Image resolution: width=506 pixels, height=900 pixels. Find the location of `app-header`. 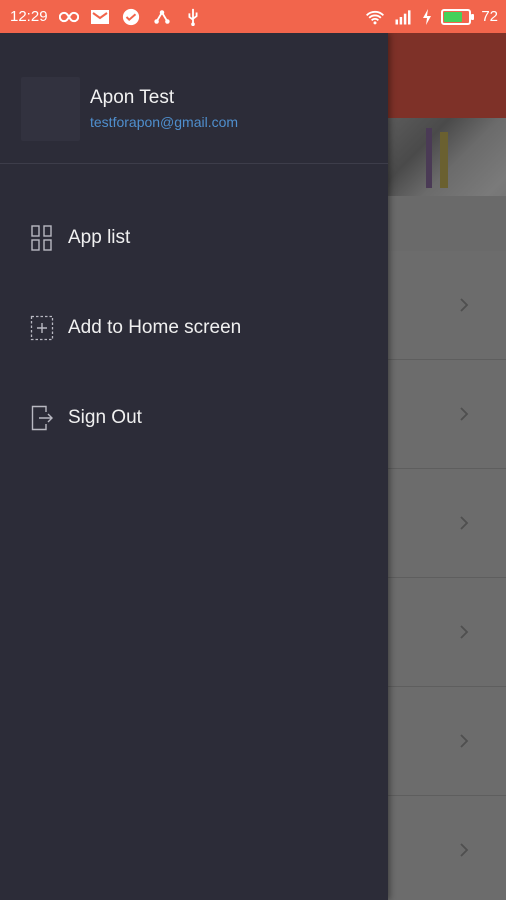

app-header is located at coordinates (447, 75).